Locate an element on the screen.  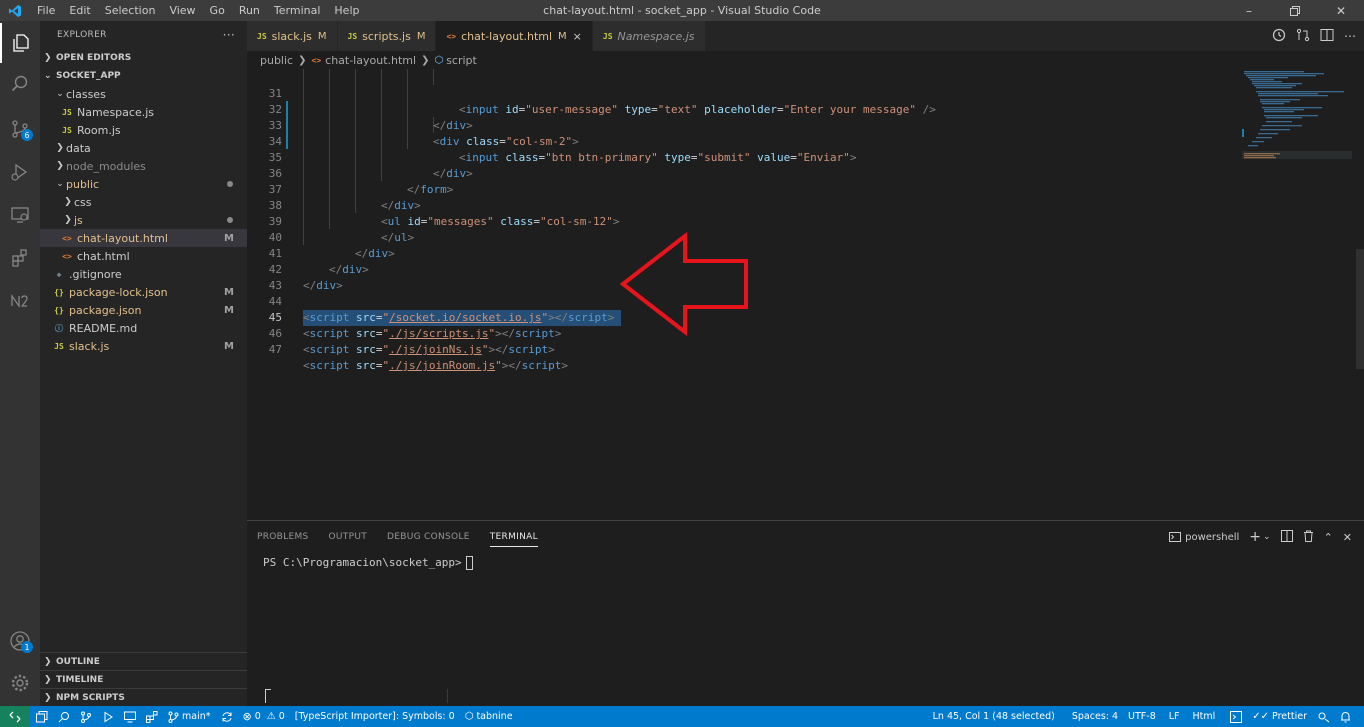
chevron-up-icon: ⌃ is located at coordinates (1328, 537).